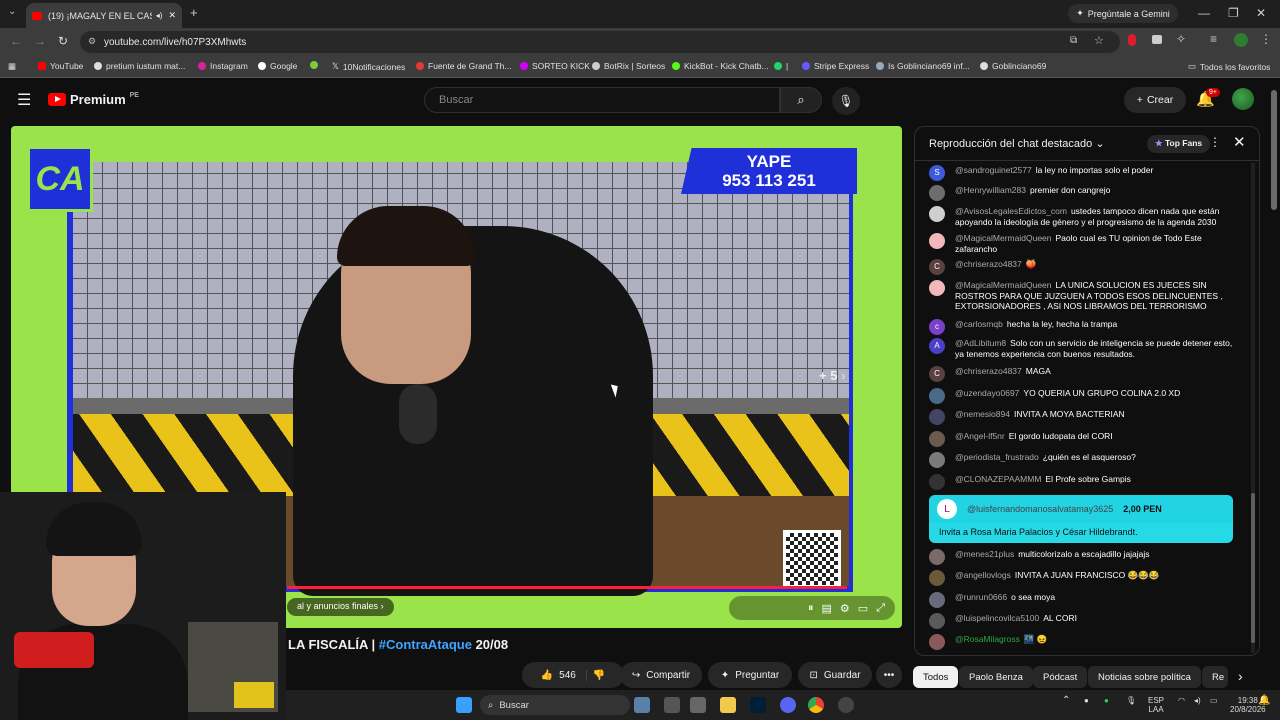 This screenshot has height=720, width=1280. Describe the element at coordinates (1215, 142) in the screenshot. I see `chat-menu-icon: ⋮` at that location.